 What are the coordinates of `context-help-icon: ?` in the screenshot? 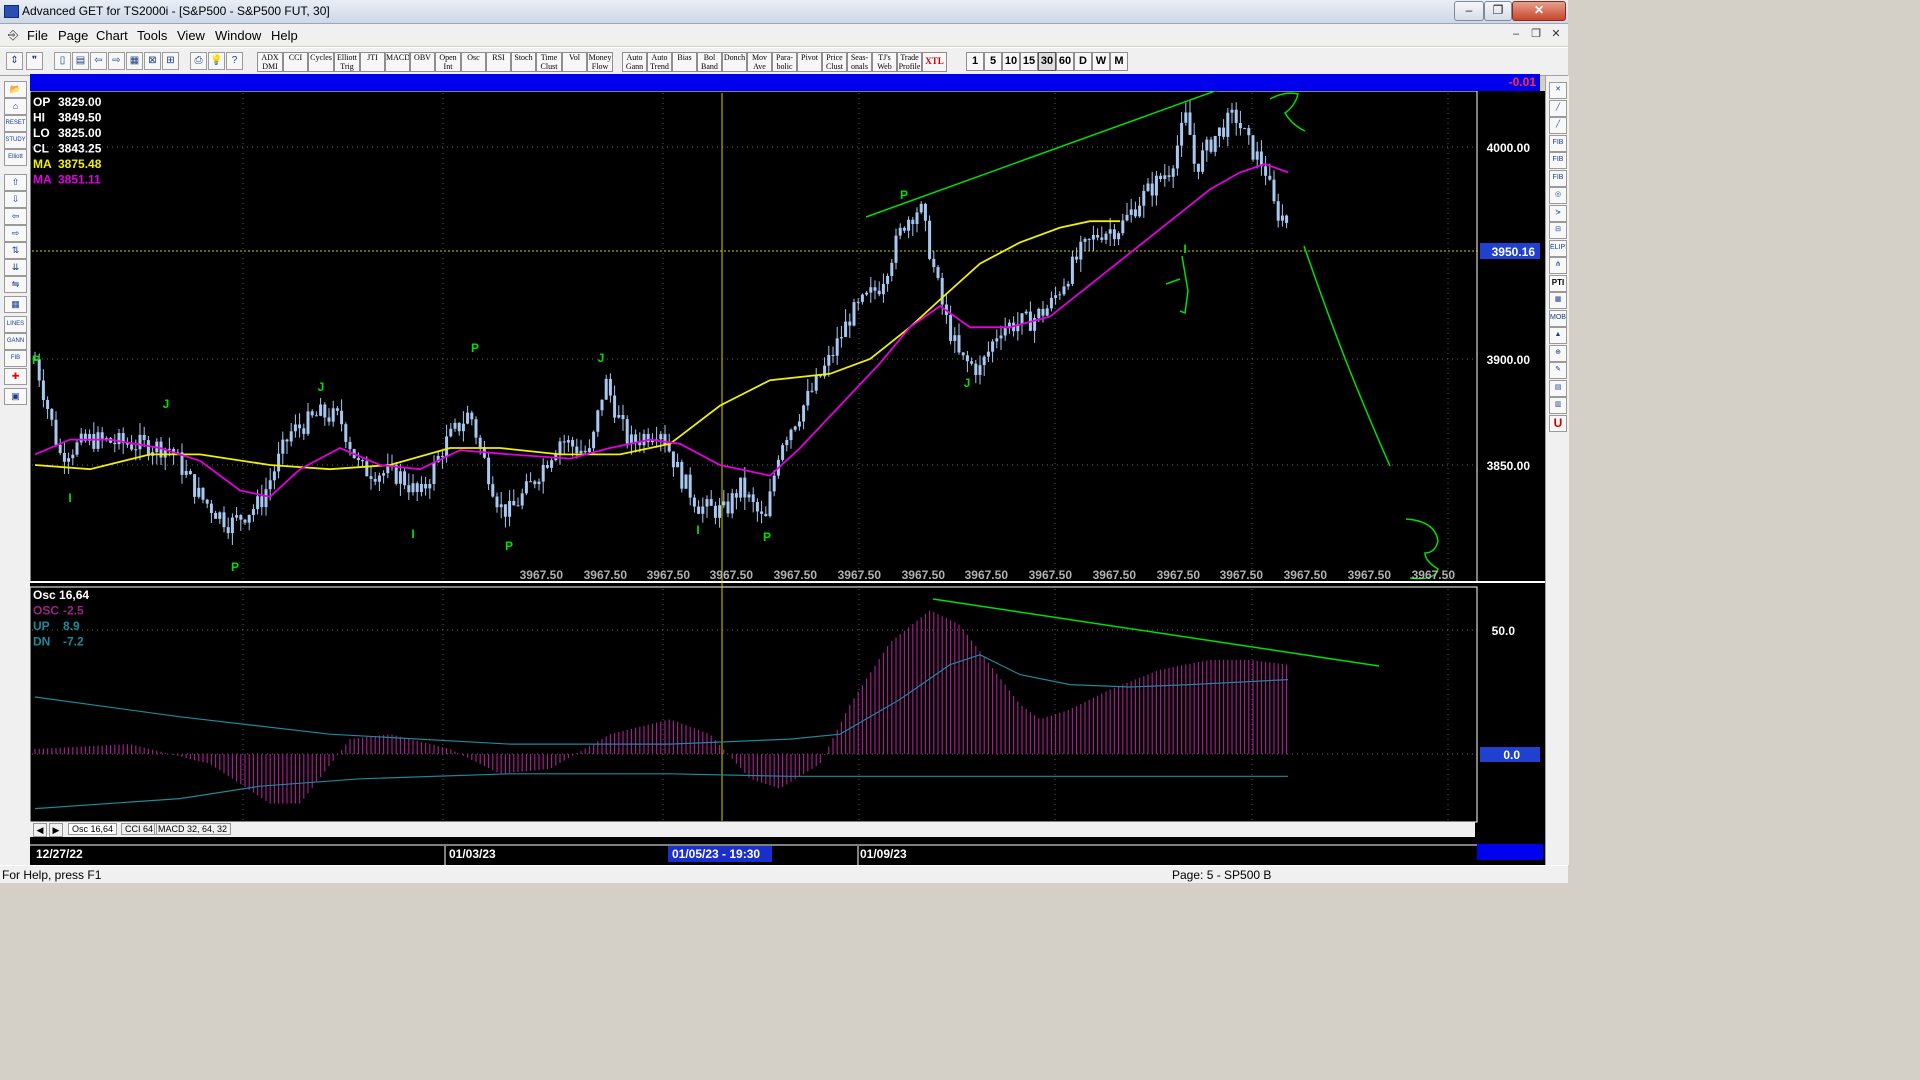 It's located at (234, 61).